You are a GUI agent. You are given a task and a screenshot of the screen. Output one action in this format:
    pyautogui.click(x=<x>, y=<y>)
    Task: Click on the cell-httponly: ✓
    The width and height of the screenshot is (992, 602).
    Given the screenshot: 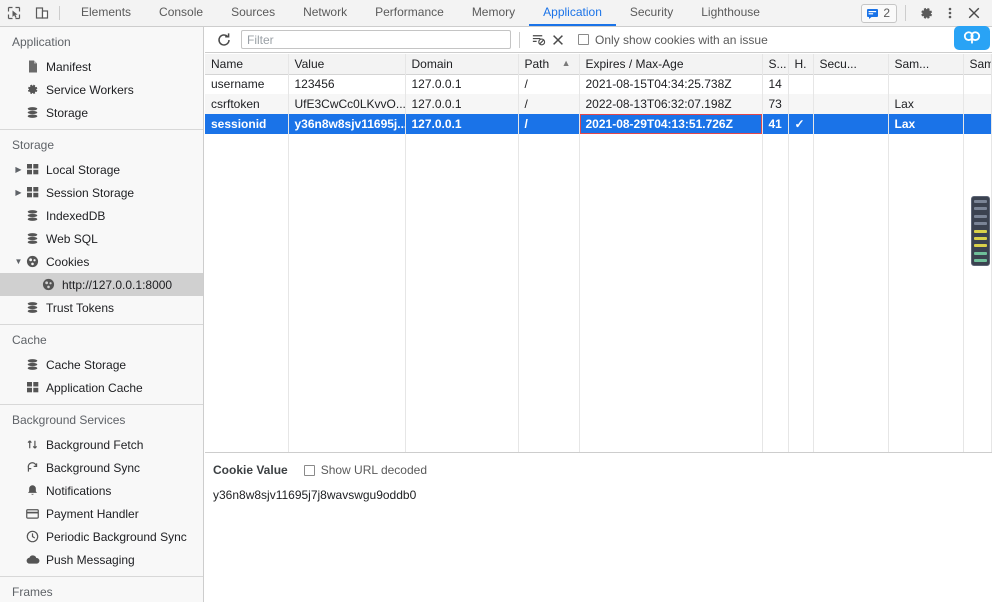 What is the action you would take?
    pyautogui.click(x=801, y=124)
    